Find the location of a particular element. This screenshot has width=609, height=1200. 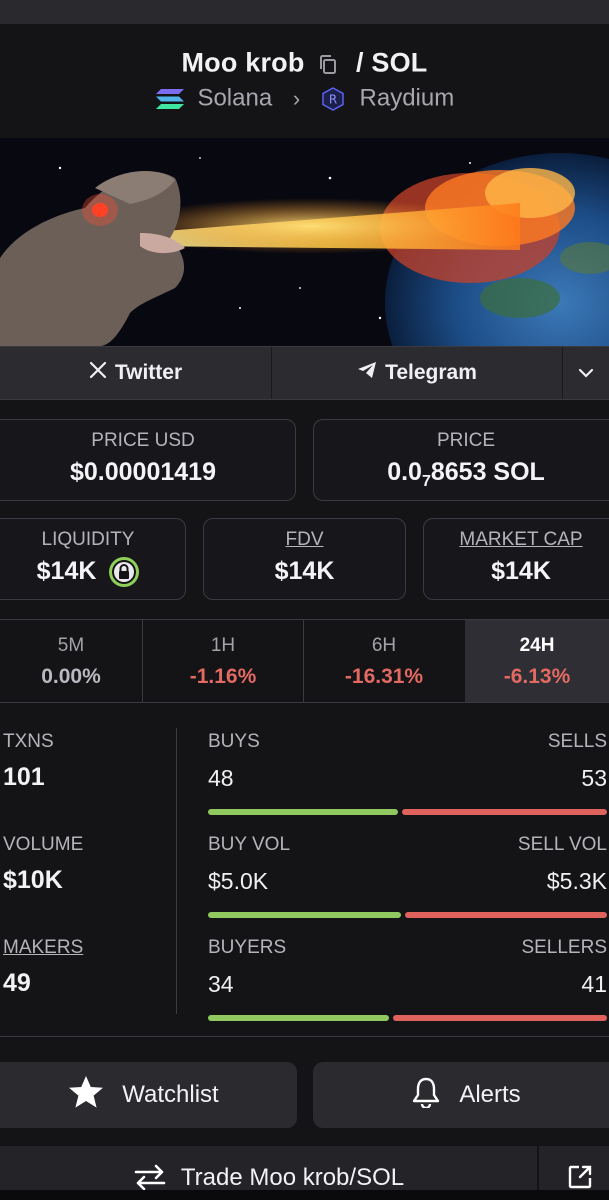

volume-value: $10K is located at coordinates (33, 880).